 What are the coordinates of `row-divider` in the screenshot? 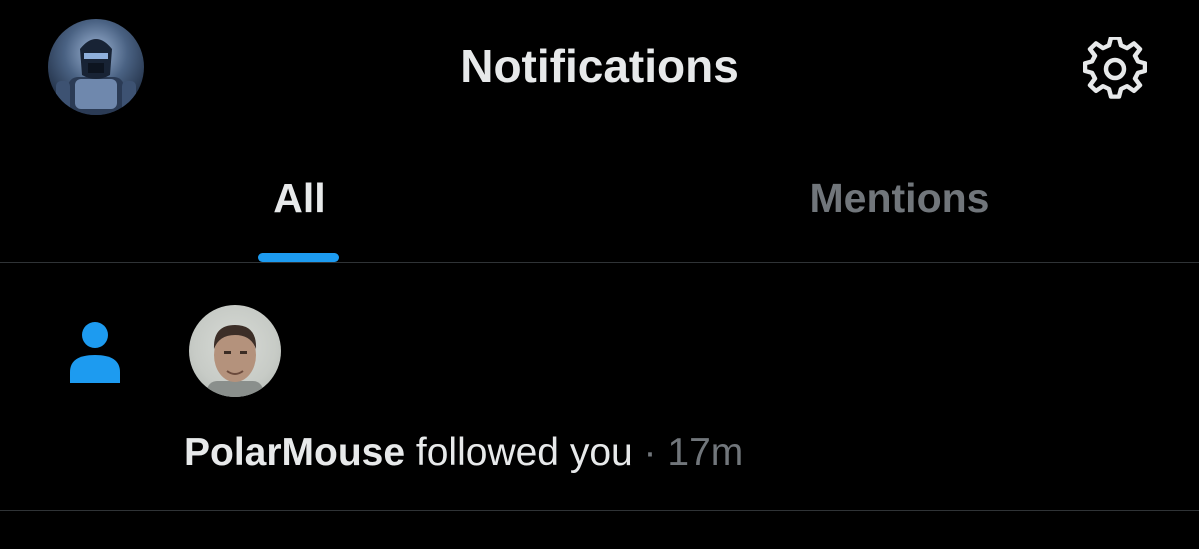 It's located at (599, 510).